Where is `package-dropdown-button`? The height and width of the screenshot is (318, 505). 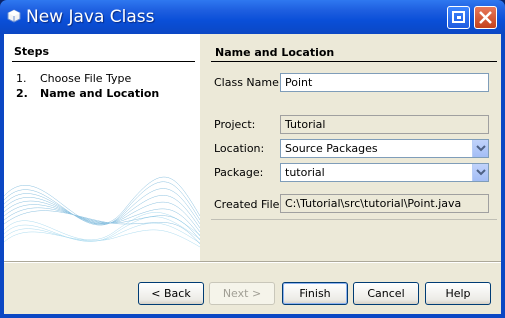
package-dropdown-button is located at coordinates (480, 172).